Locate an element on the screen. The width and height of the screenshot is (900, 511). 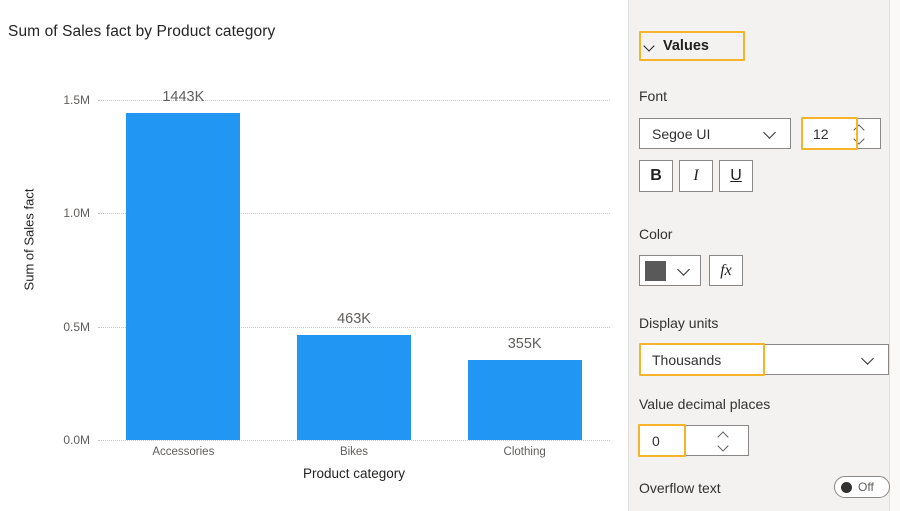
overflow-text-toggle: Off is located at coordinates (862, 487).